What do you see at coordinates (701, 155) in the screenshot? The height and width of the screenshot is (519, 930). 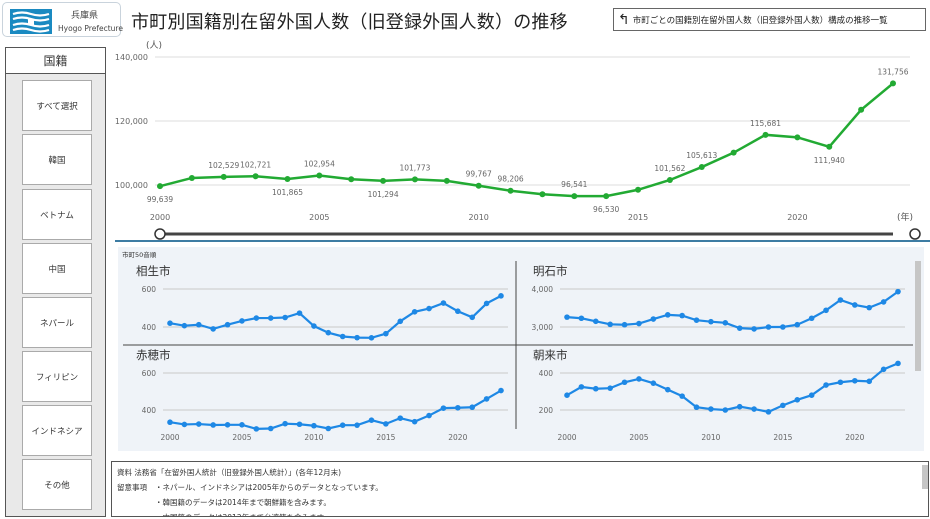 I see `data-label: 105,613` at bounding box center [701, 155].